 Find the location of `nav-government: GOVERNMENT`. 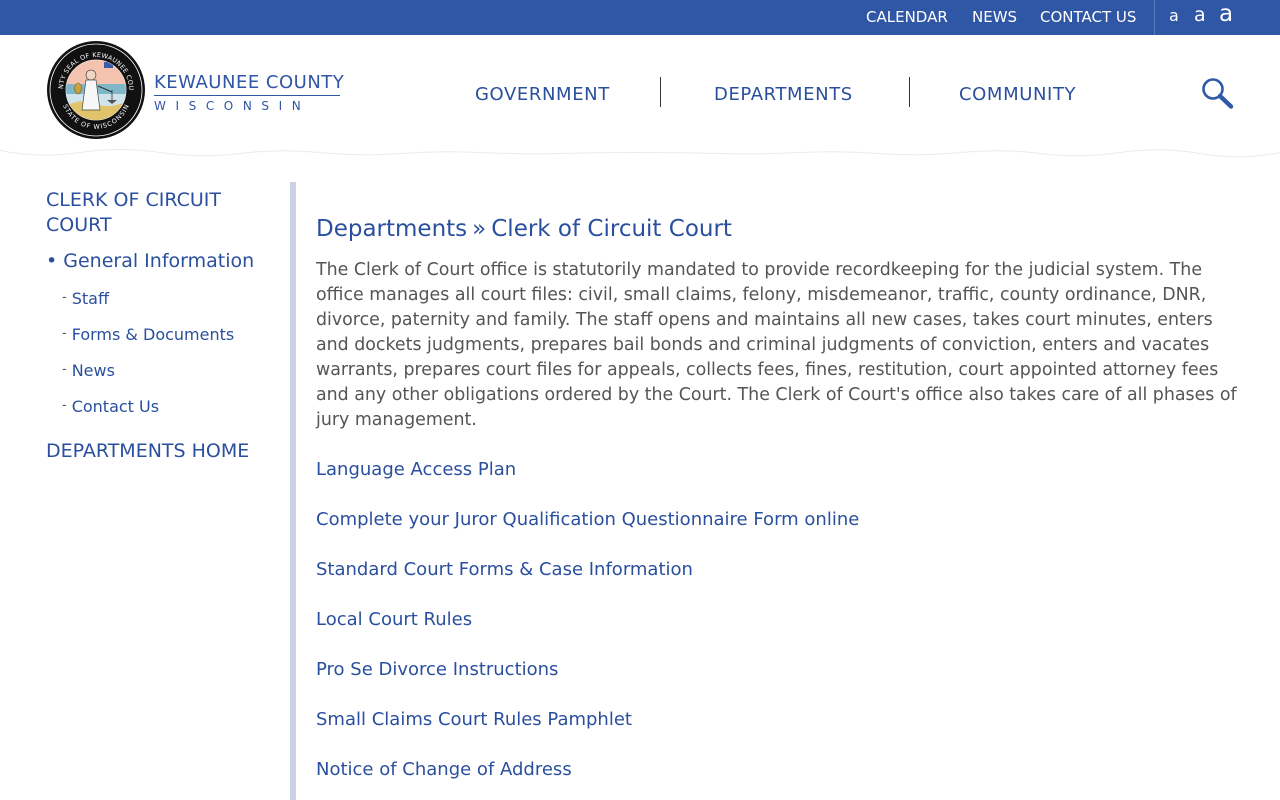

nav-government: GOVERNMENT is located at coordinates (542, 95).